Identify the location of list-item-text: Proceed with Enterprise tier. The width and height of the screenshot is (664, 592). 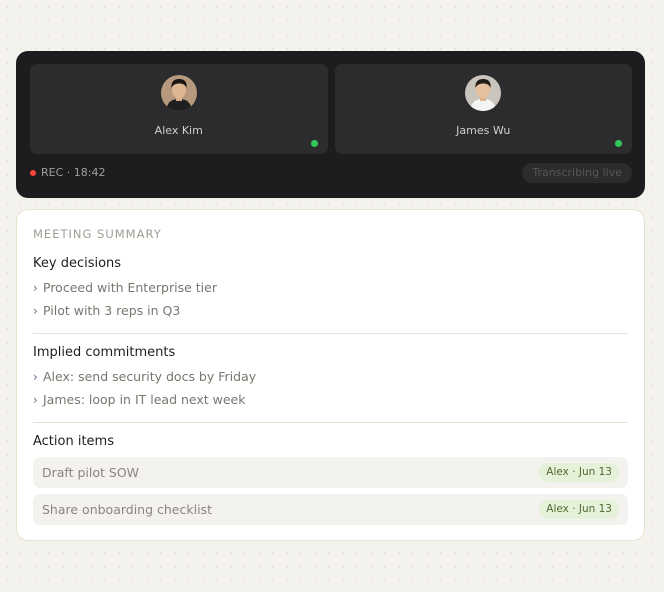
(130, 287).